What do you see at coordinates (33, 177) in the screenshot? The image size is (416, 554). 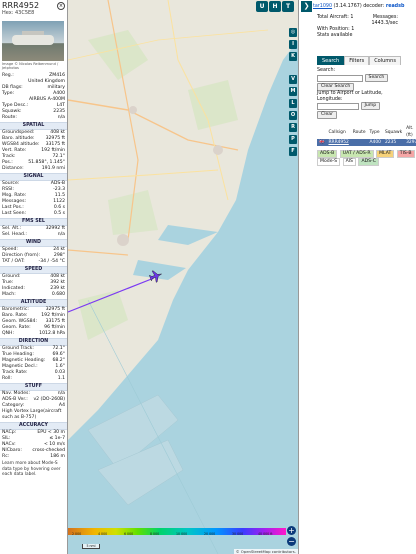 I see `section-header: SIGNAL` at bounding box center [33, 177].